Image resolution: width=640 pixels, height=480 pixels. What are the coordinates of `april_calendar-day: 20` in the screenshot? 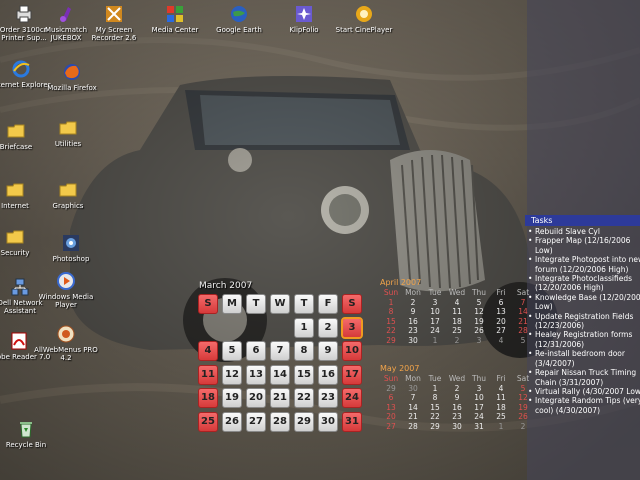 It's located at (501, 322).